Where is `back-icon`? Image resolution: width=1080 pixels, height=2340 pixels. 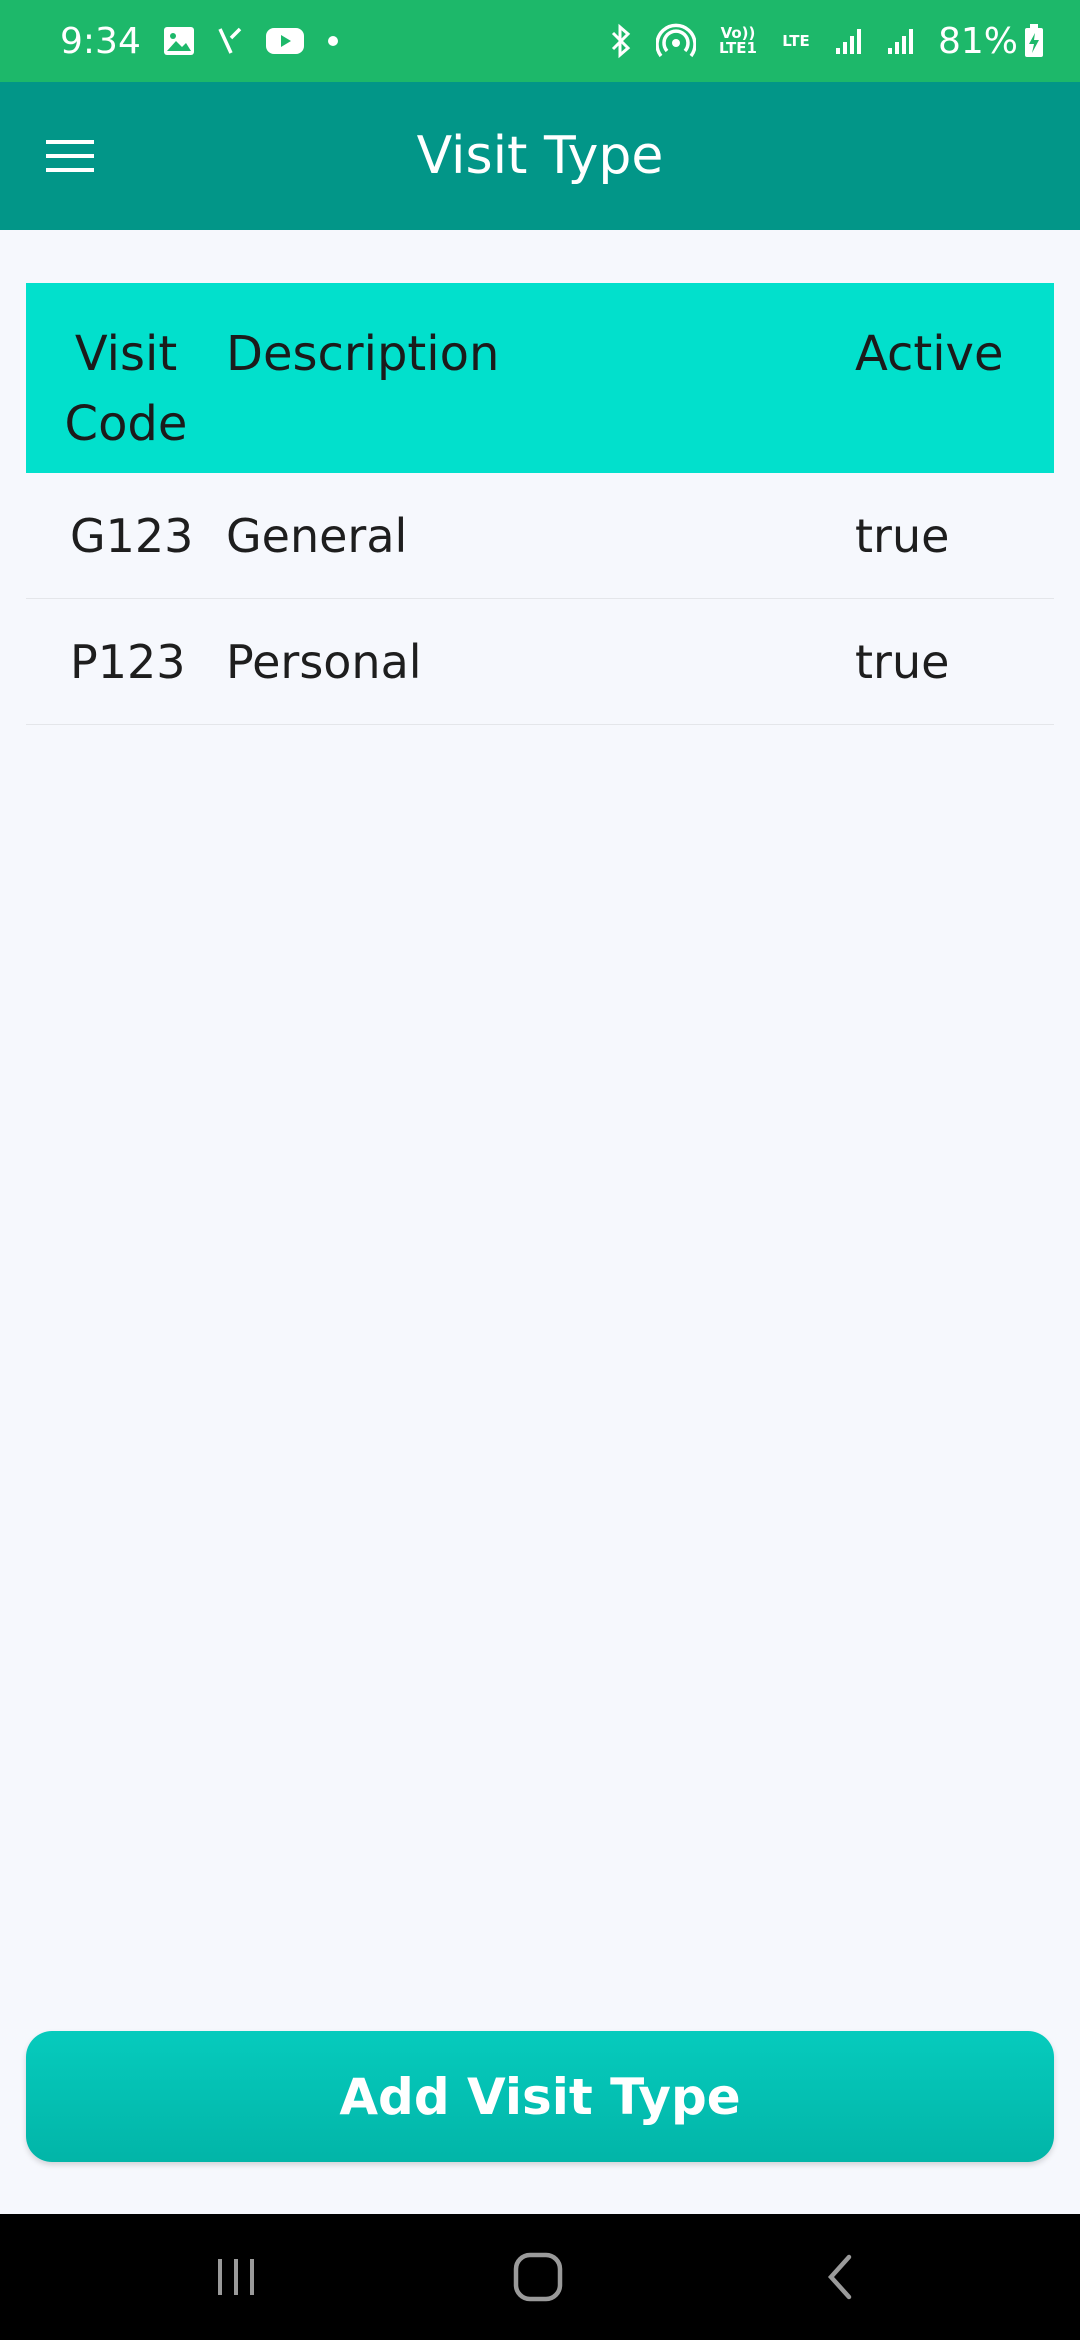
back-icon is located at coordinates (840, 2277).